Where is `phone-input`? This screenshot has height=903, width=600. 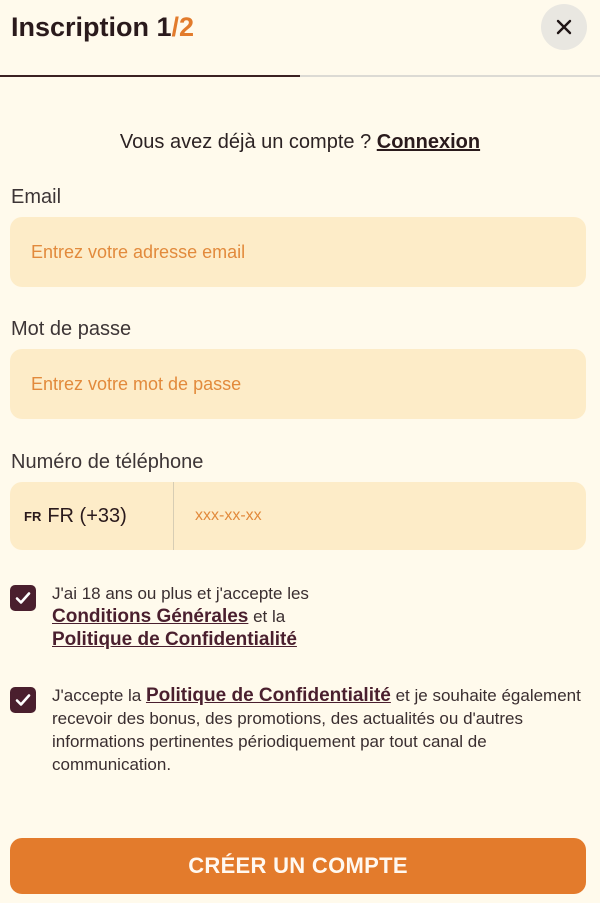 phone-input is located at coordinates (380, 516).